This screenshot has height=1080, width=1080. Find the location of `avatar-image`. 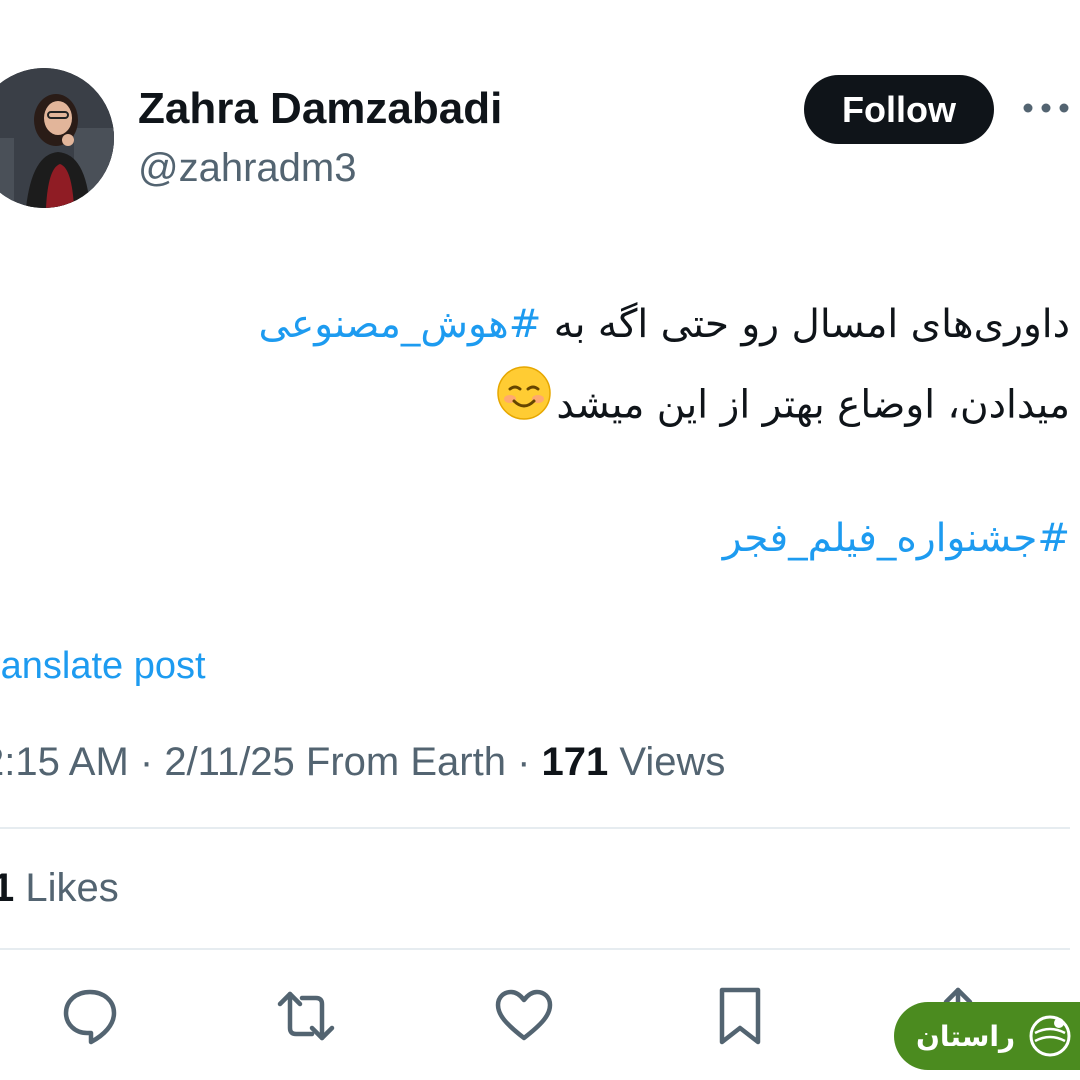

avatar-image is located at coordinates (57, 138).